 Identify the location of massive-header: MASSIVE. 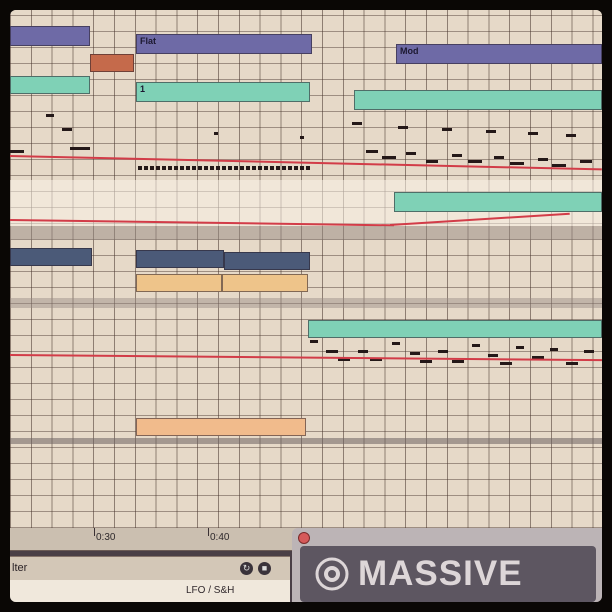
(448, 574).